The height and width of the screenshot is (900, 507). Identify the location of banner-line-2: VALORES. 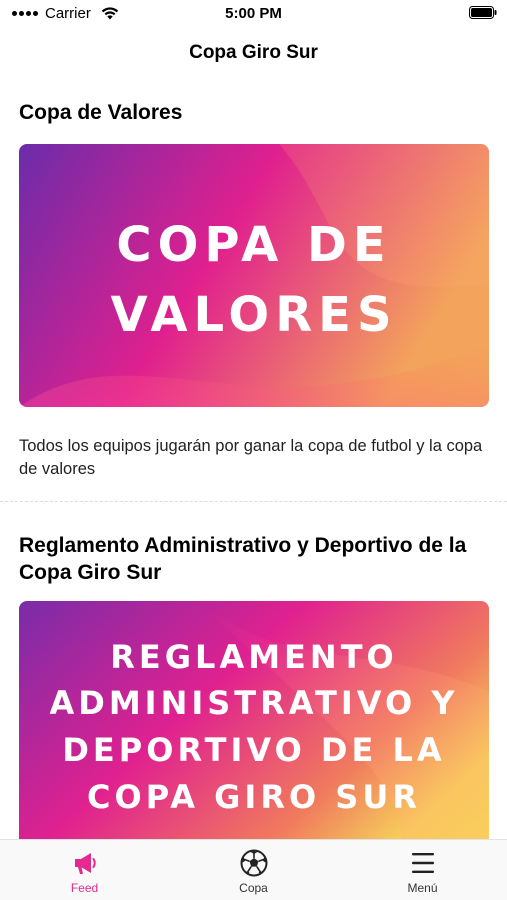
(253, 315).